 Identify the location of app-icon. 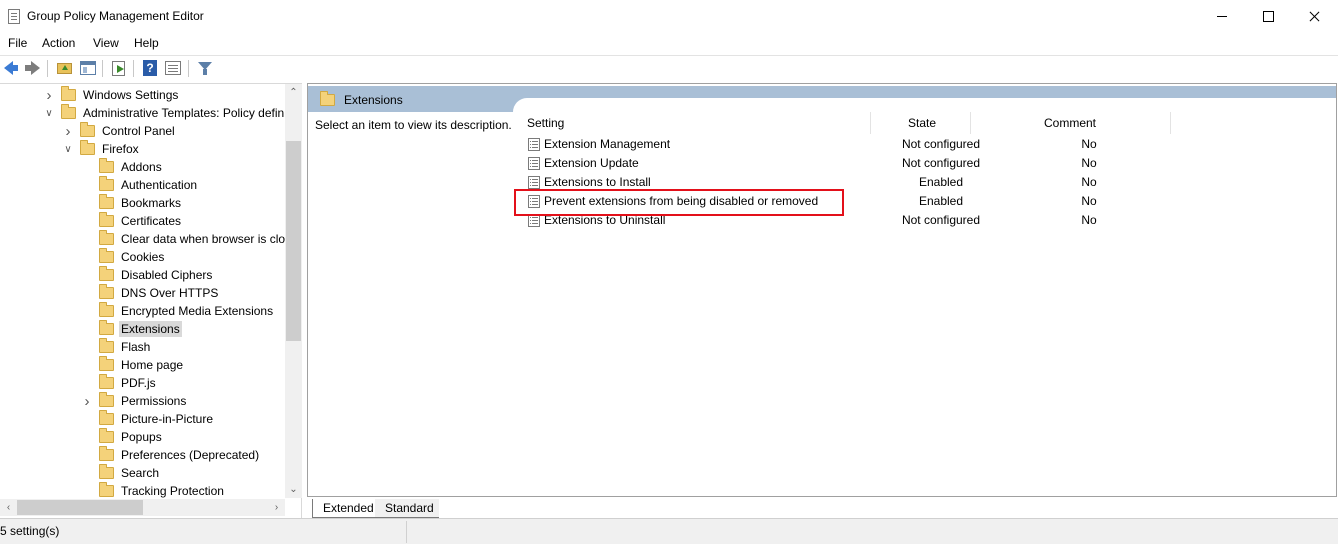
(14, 16).